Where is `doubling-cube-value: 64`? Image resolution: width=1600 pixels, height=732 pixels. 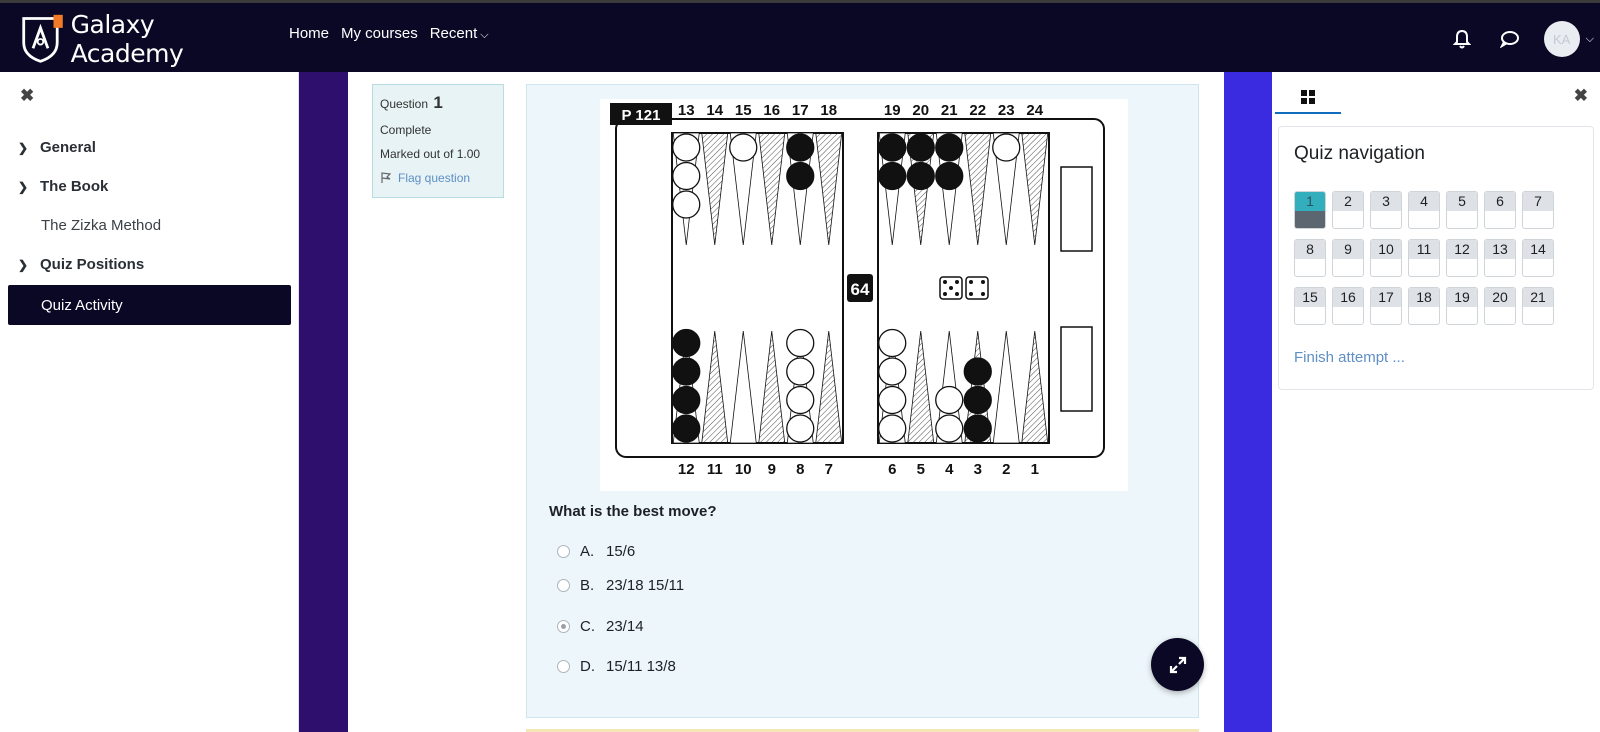
doubling-cube-value: 64 is located at coordinates (860, 289).